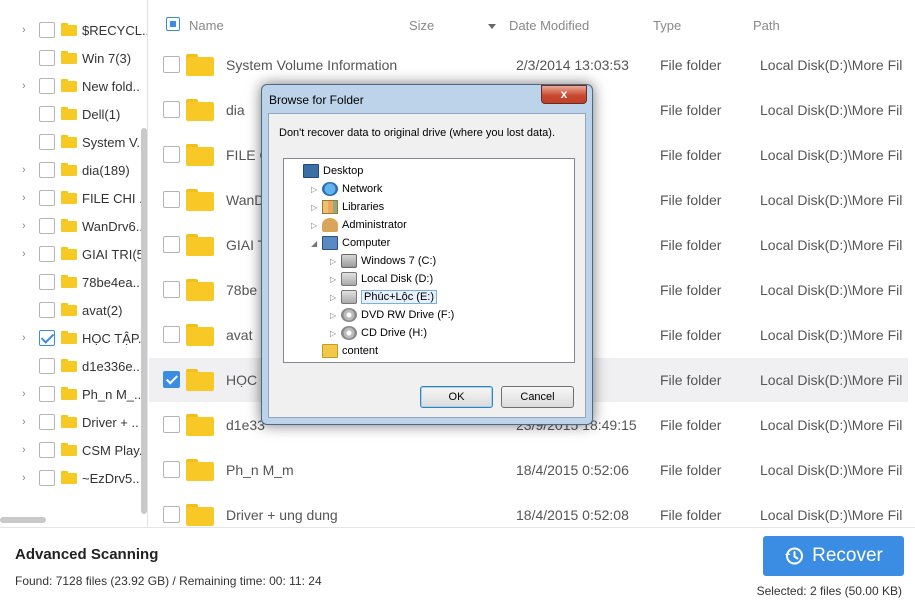 Image resolution: width=915 pixels, height=606 pixels. I want to click on tree-item: System V.., so click(73, 142).